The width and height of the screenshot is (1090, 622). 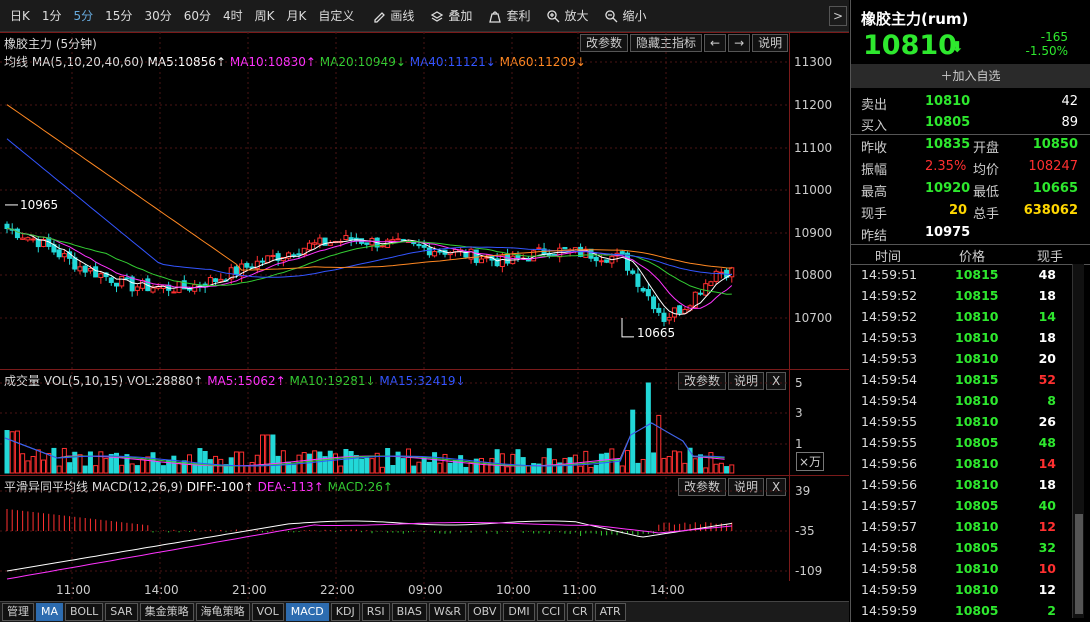 I want to click on prev-close-label: 昨收, so click(x=874, y=148).